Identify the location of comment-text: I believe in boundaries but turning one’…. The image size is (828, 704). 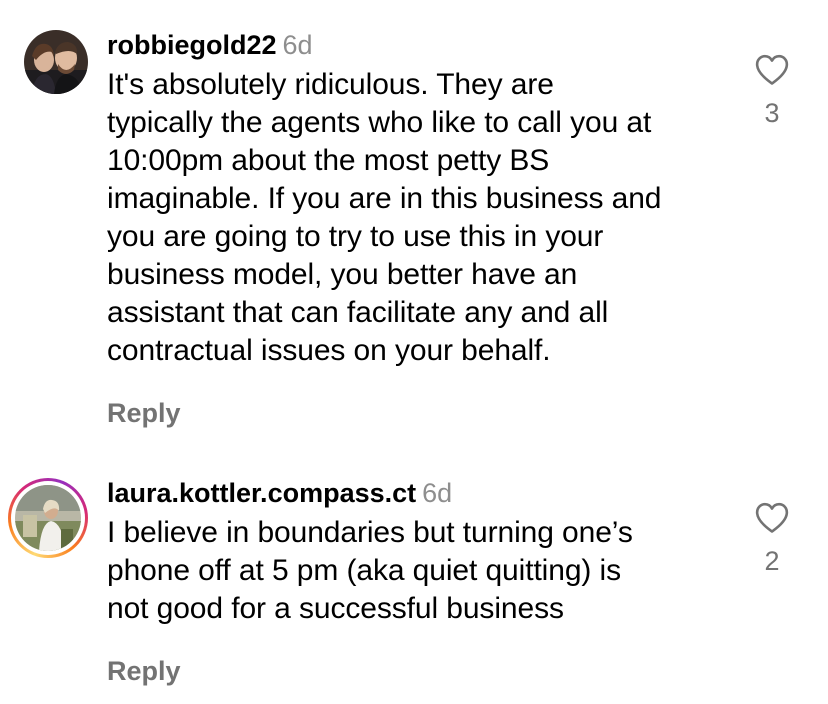
(417, 571).